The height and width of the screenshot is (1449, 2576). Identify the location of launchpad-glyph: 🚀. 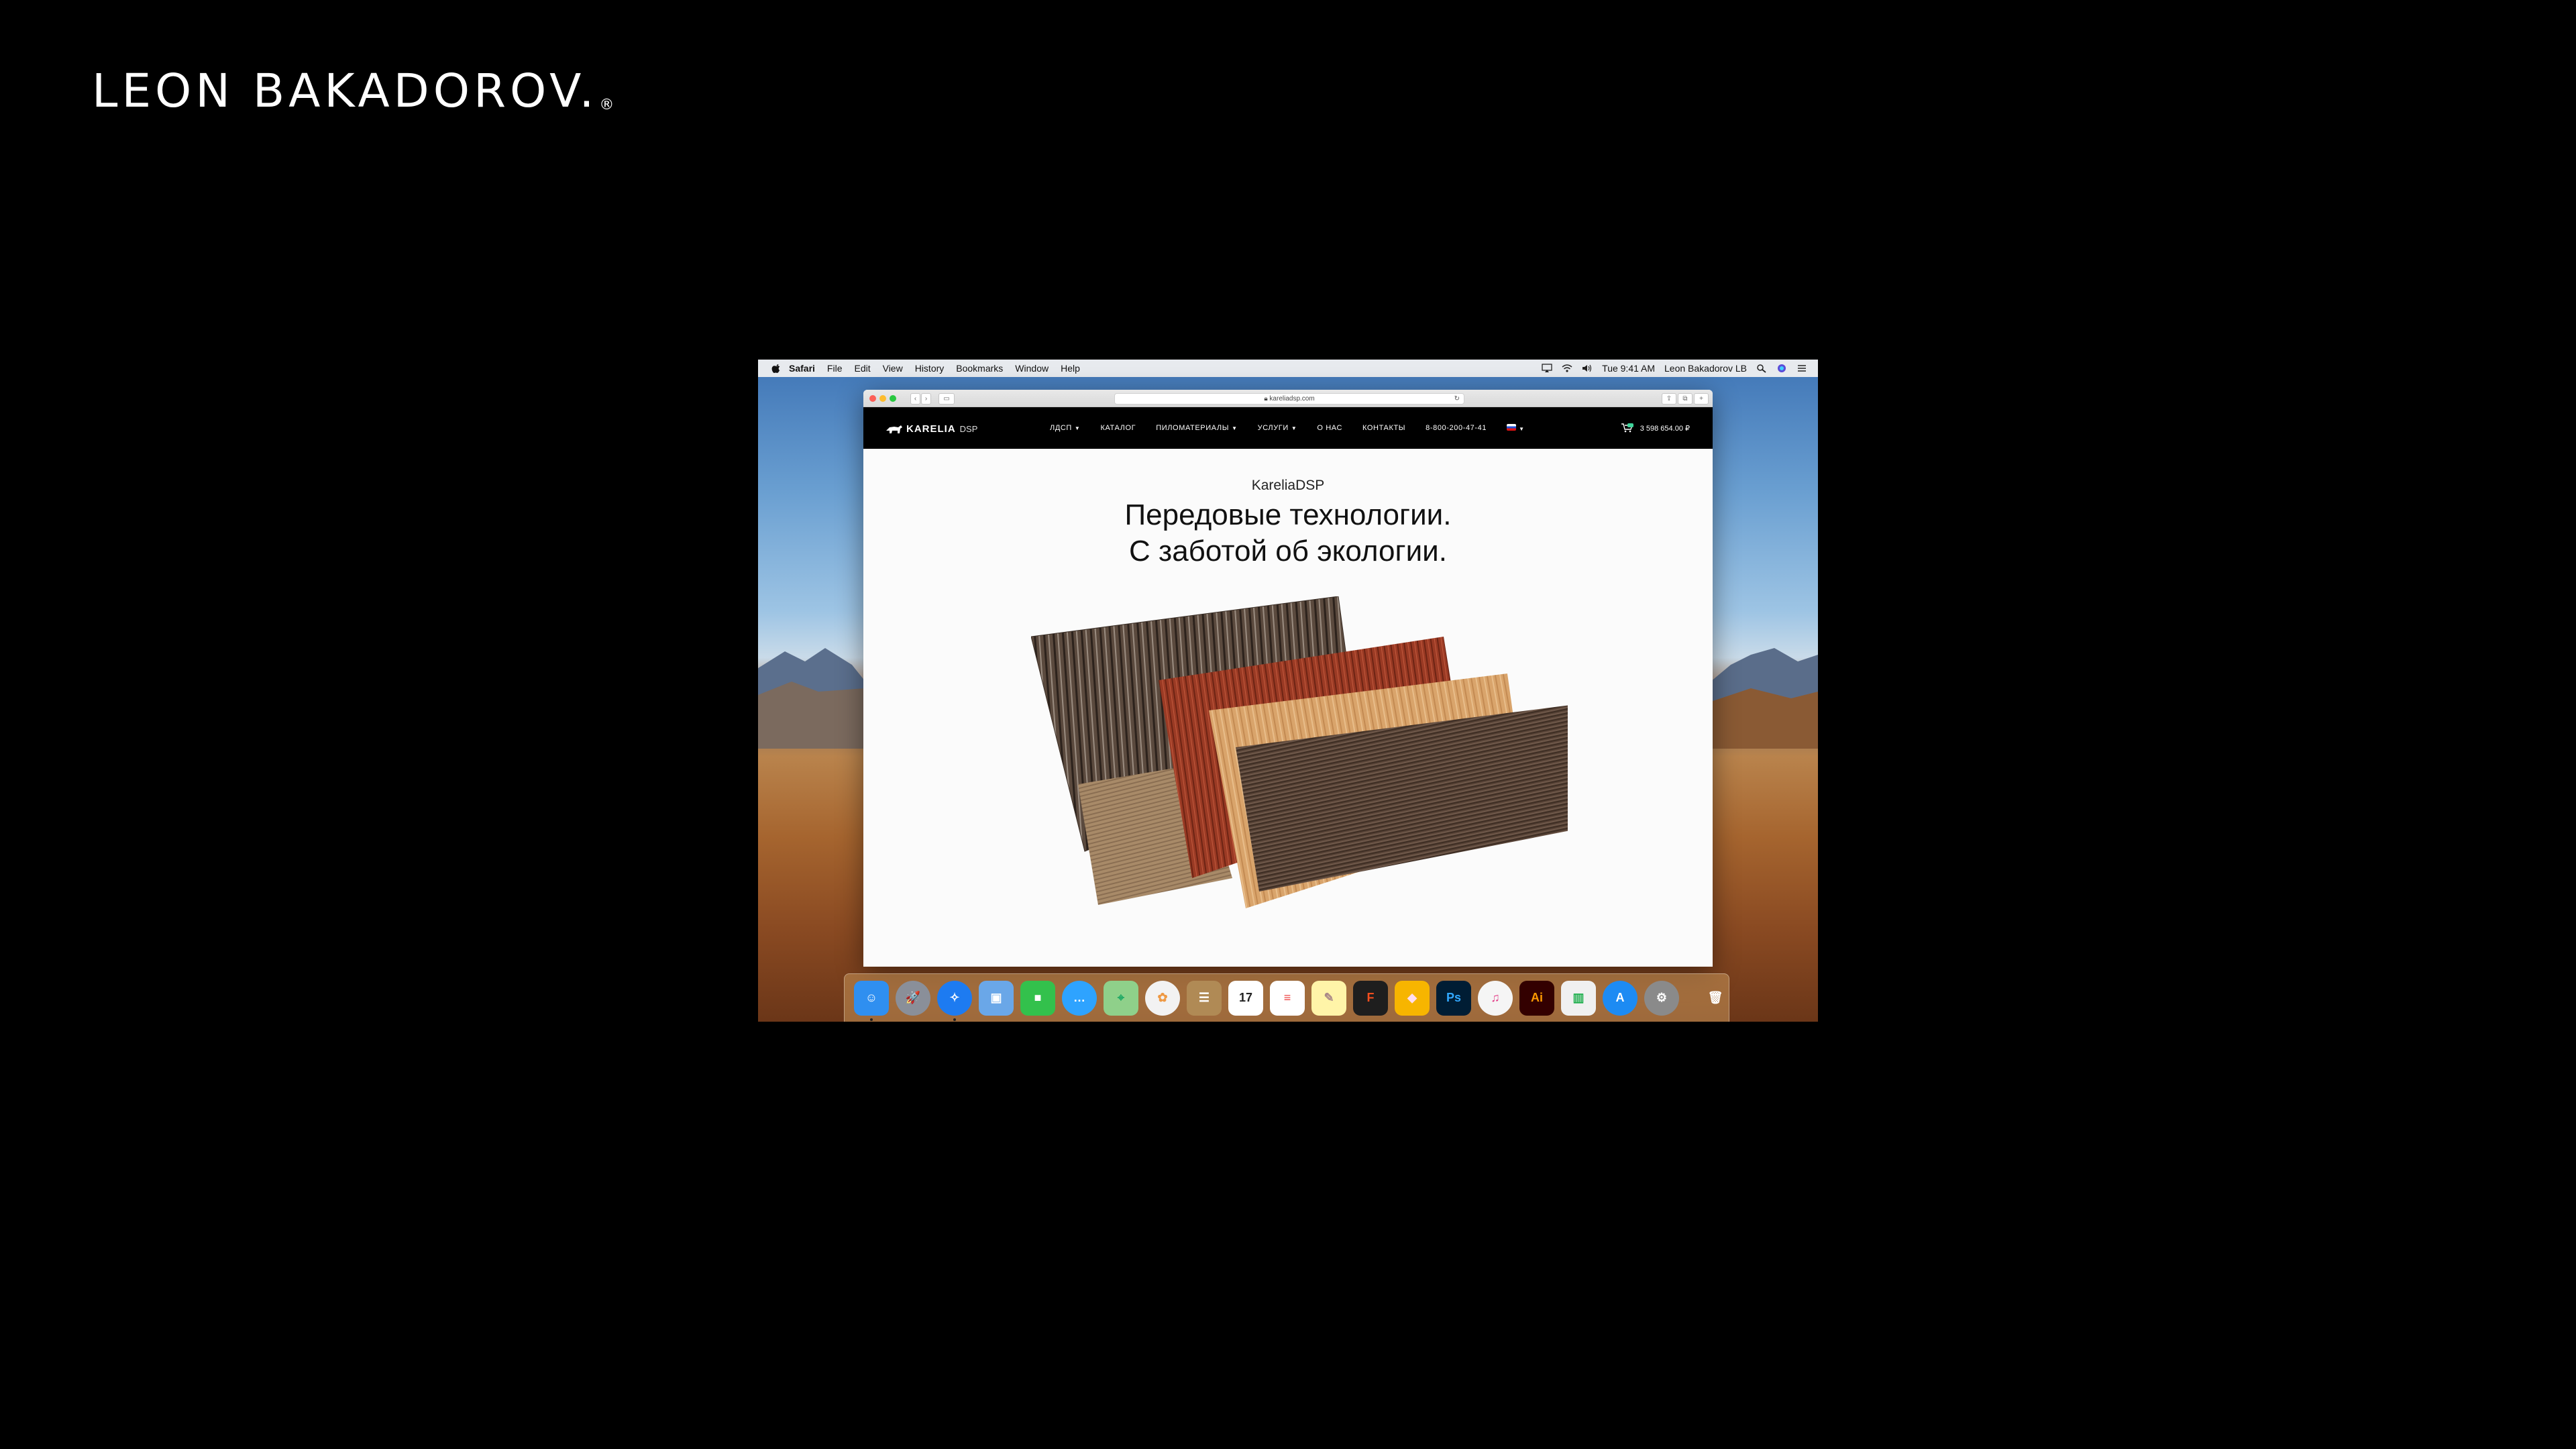
(913, 997).